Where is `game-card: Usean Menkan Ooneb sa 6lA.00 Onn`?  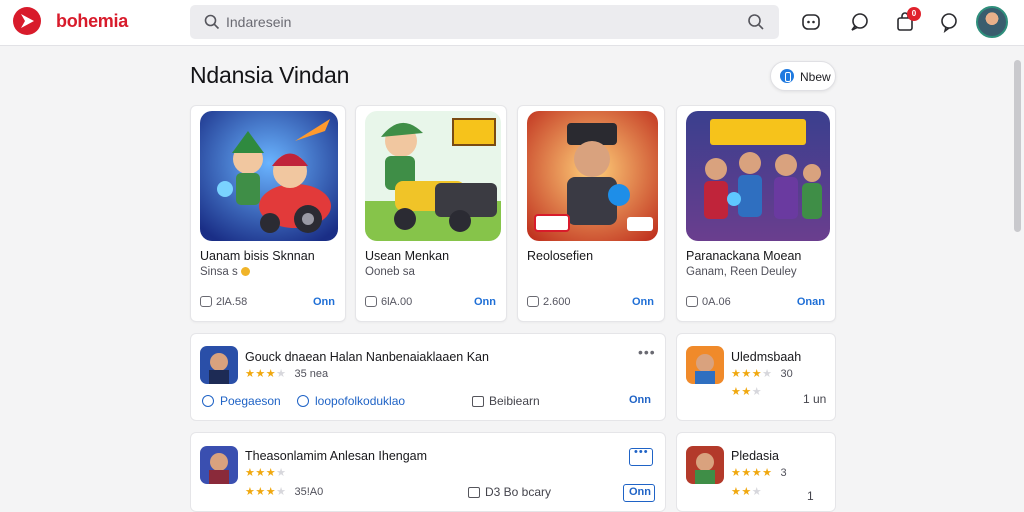
game-card: Usean Menkan Ooneb sa 6lA.00 Onn is located at coordinates (431, 213).